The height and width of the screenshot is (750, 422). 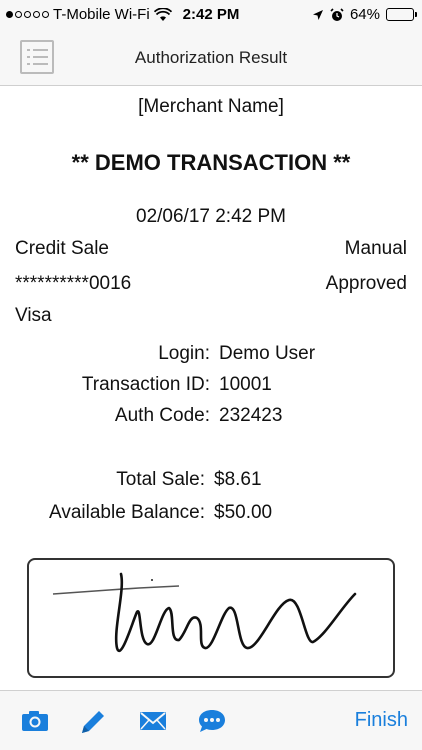 I want to click on nav-bar: Authorization Result, so click(x=211, y=58).